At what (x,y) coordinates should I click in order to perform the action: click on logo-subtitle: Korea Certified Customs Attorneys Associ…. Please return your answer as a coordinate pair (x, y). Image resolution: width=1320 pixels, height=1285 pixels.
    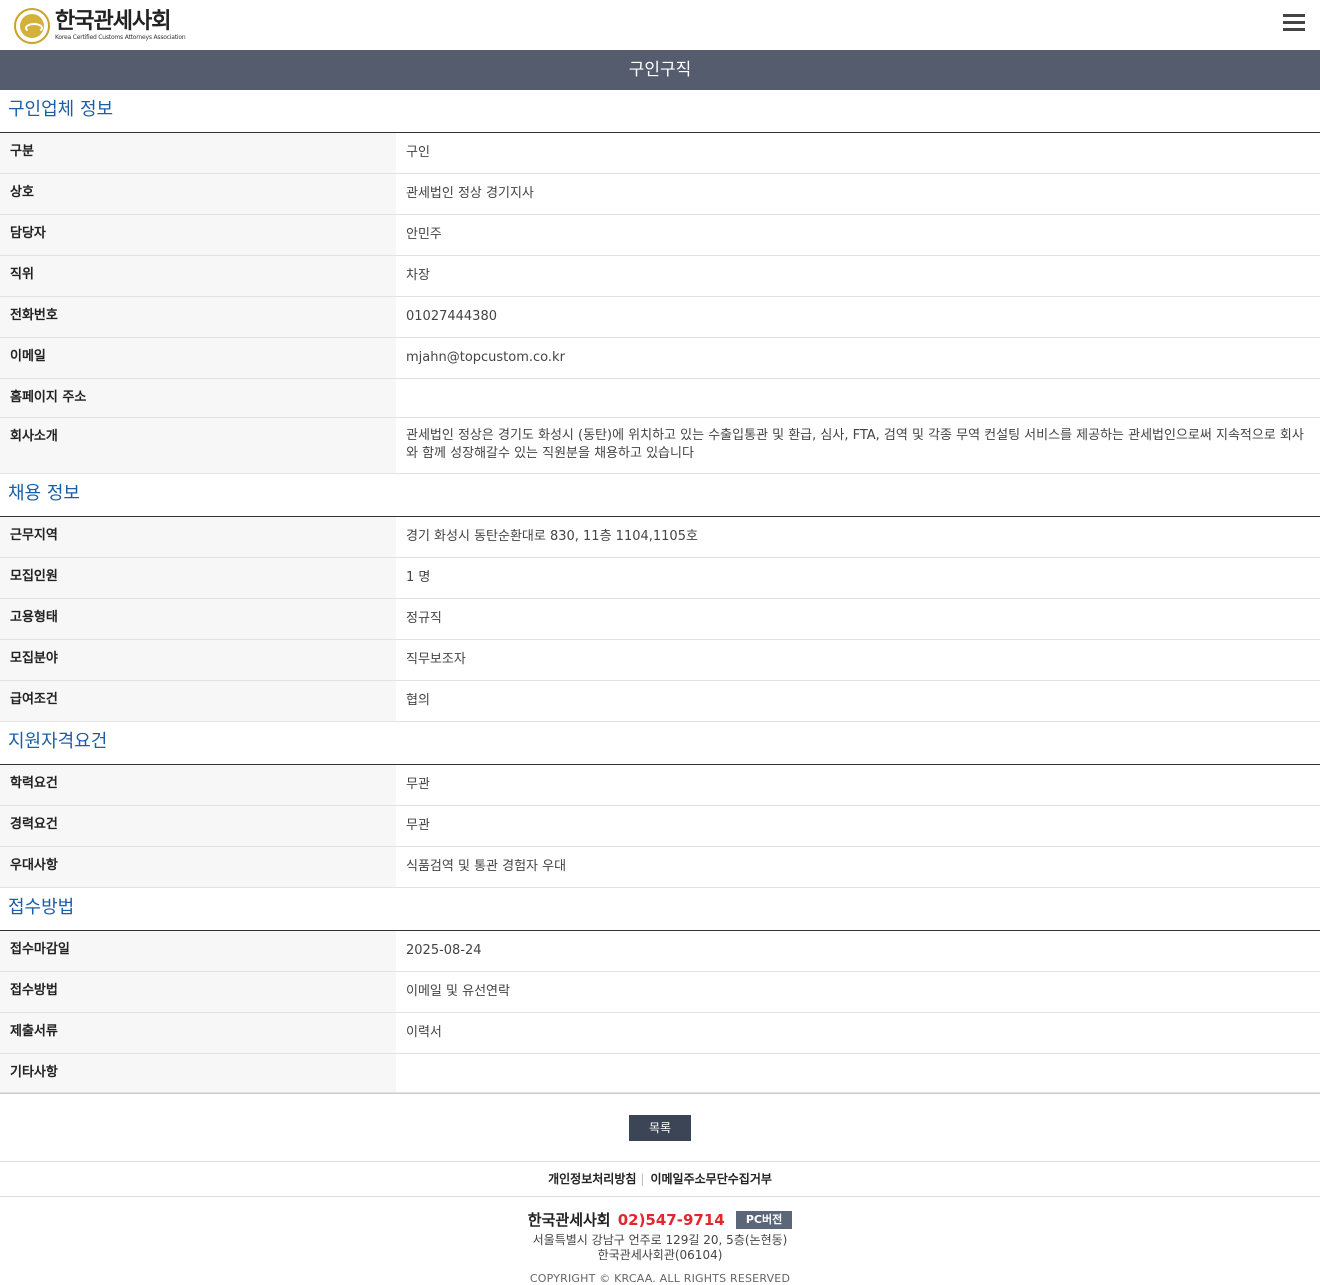
    Looking at the image, I should click on (120, 37).